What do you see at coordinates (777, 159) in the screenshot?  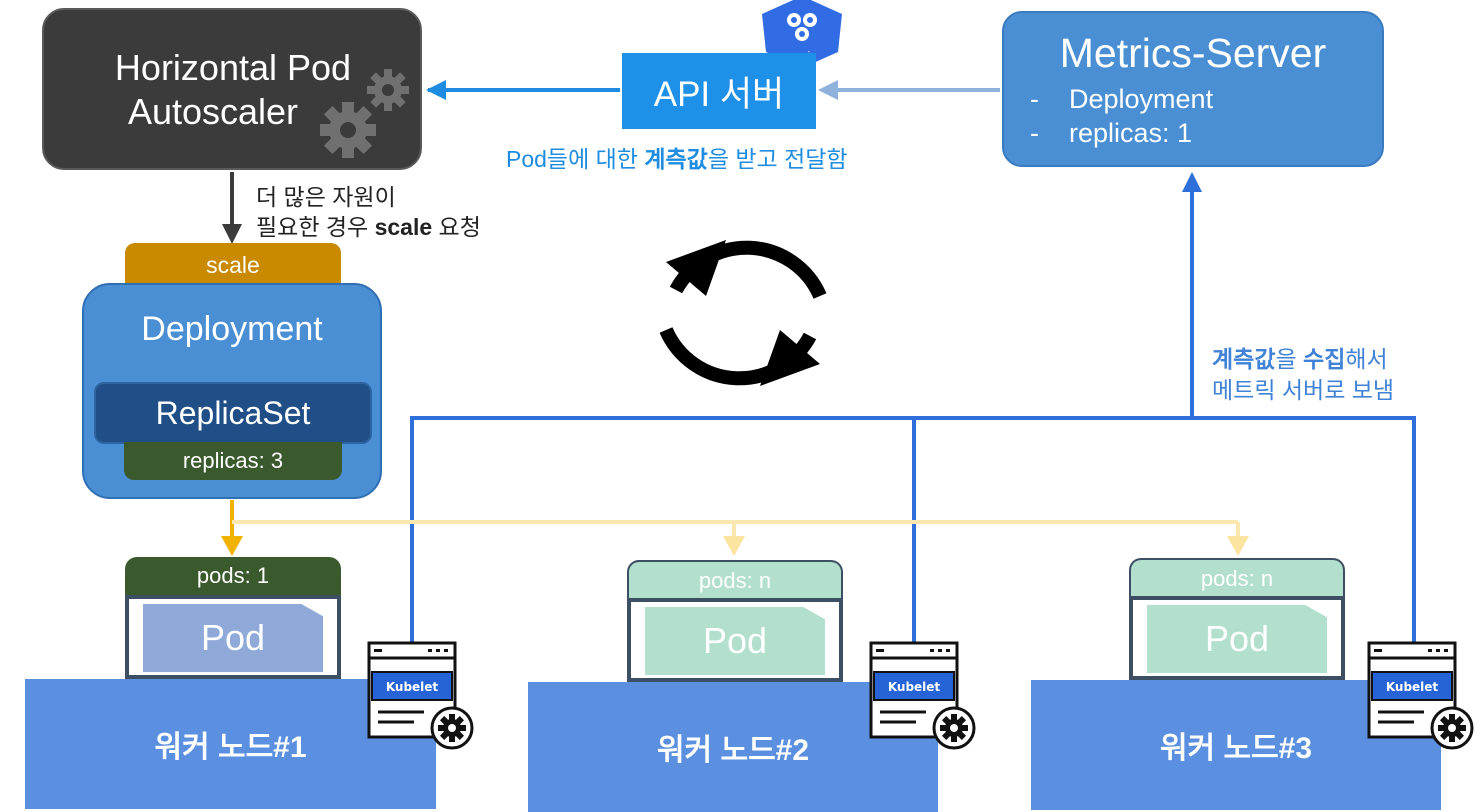 I see `caption-post: 을 받고 전달함` at bounding box center [777, 159].